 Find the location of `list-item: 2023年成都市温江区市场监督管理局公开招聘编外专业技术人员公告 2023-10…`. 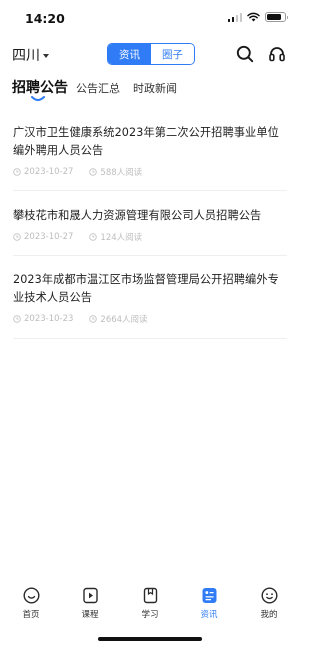

list-item: 2023年成都市温江区市场监督管理局公开招聘编外专业技术人员公告 2023-10… is located at coordinates (150, 298).